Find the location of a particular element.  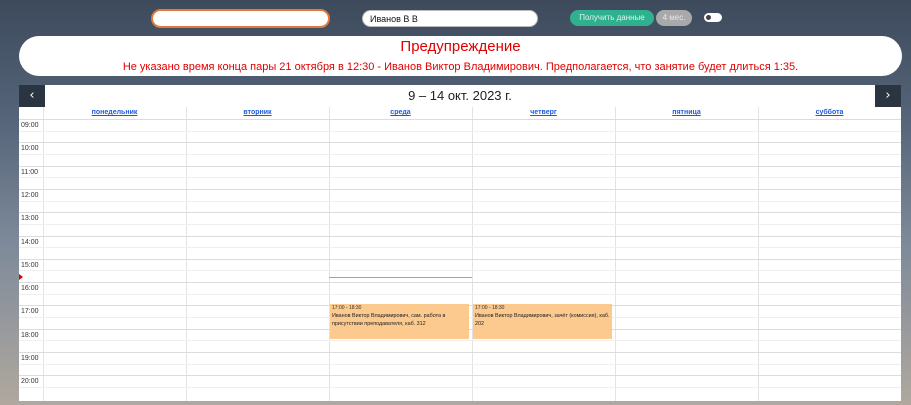

toolbar: Получить данные 4 мес. is located at coordinates (455, 17).